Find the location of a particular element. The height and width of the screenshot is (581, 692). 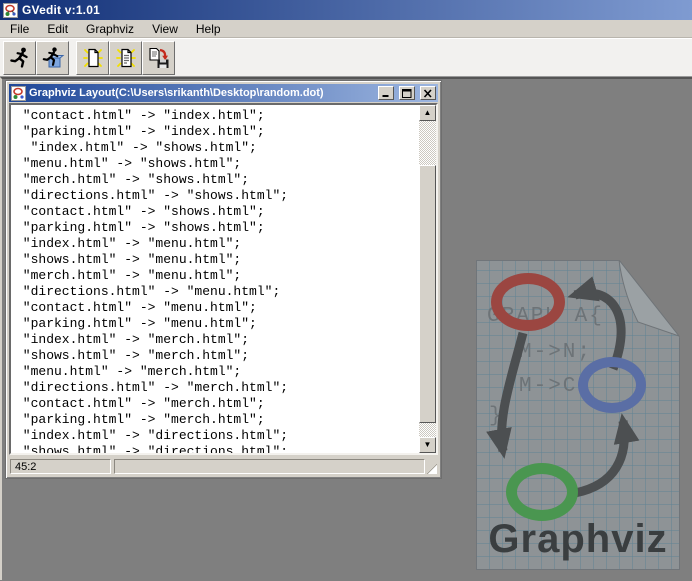

editor-line: "index.html" -> "merch.html"; is located at coordinates (132, 339).